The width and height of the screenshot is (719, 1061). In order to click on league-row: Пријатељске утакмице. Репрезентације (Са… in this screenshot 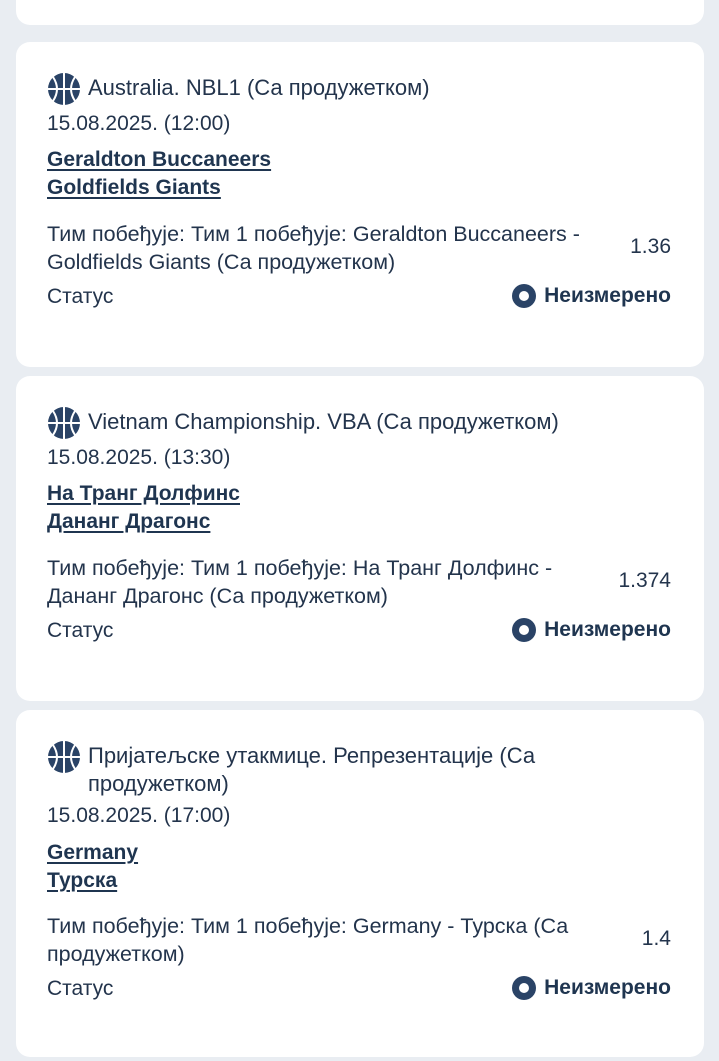, I will do `click(365, 769)`.